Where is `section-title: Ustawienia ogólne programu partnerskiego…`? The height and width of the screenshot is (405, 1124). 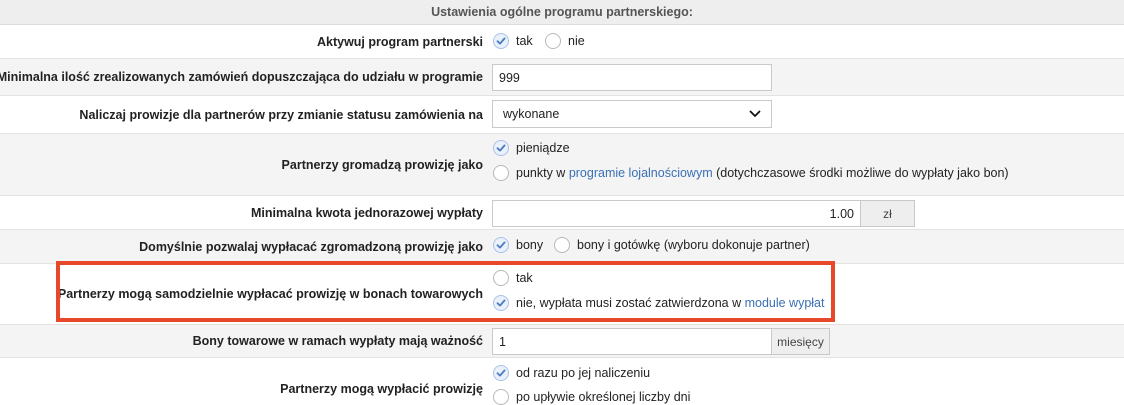
section-title: Ustawienia ogólne programu partnerskiego… is located at coordinates (562, 12).